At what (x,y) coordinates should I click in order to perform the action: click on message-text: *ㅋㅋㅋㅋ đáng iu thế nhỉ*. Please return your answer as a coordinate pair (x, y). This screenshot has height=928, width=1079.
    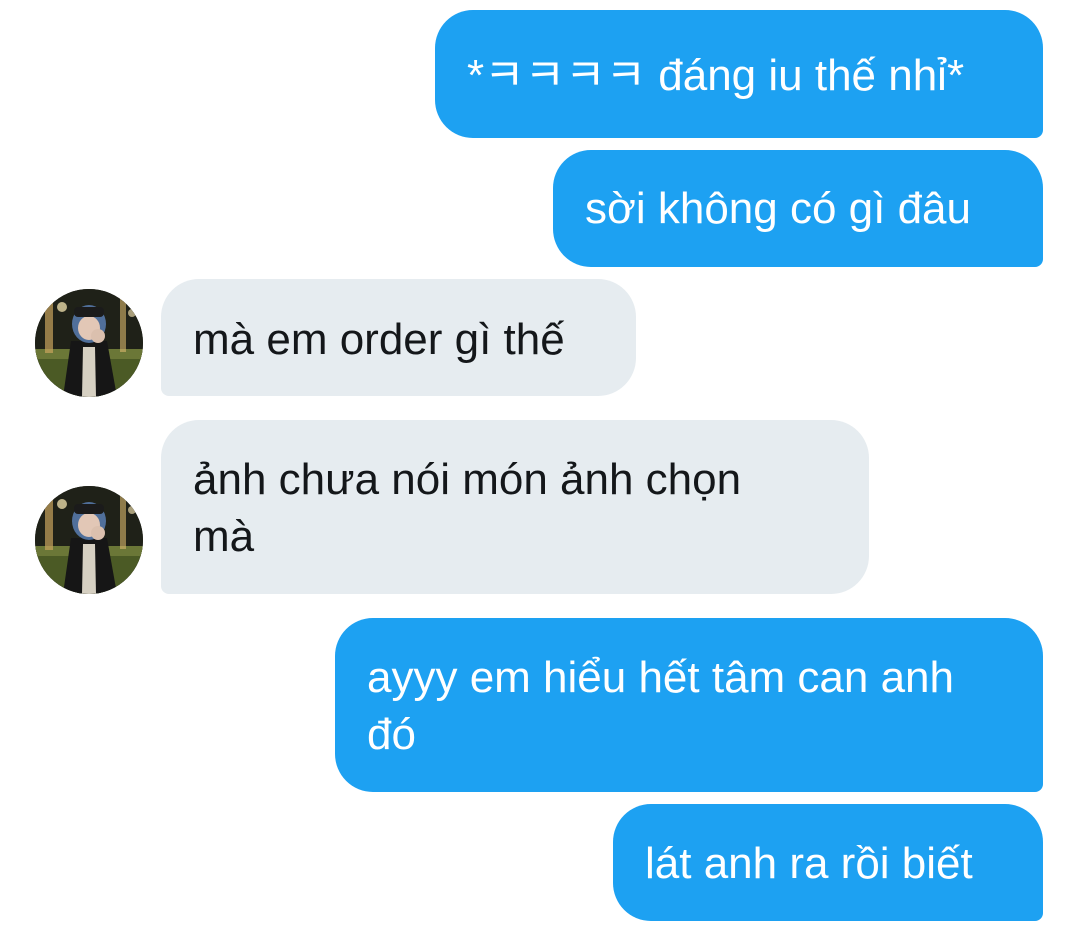
    Looking at the image, I should click on (716, 75).